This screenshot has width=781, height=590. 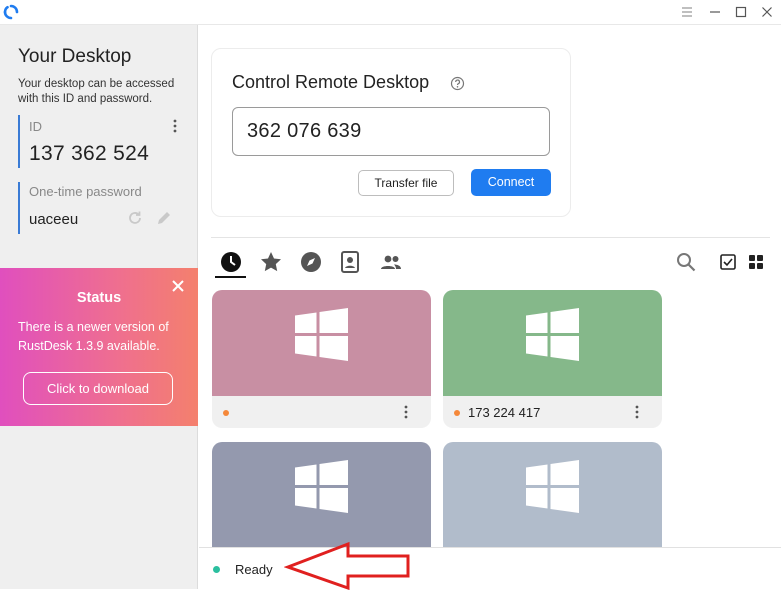 I want to click on peer-list-overflow, so click(x=490, y=494).